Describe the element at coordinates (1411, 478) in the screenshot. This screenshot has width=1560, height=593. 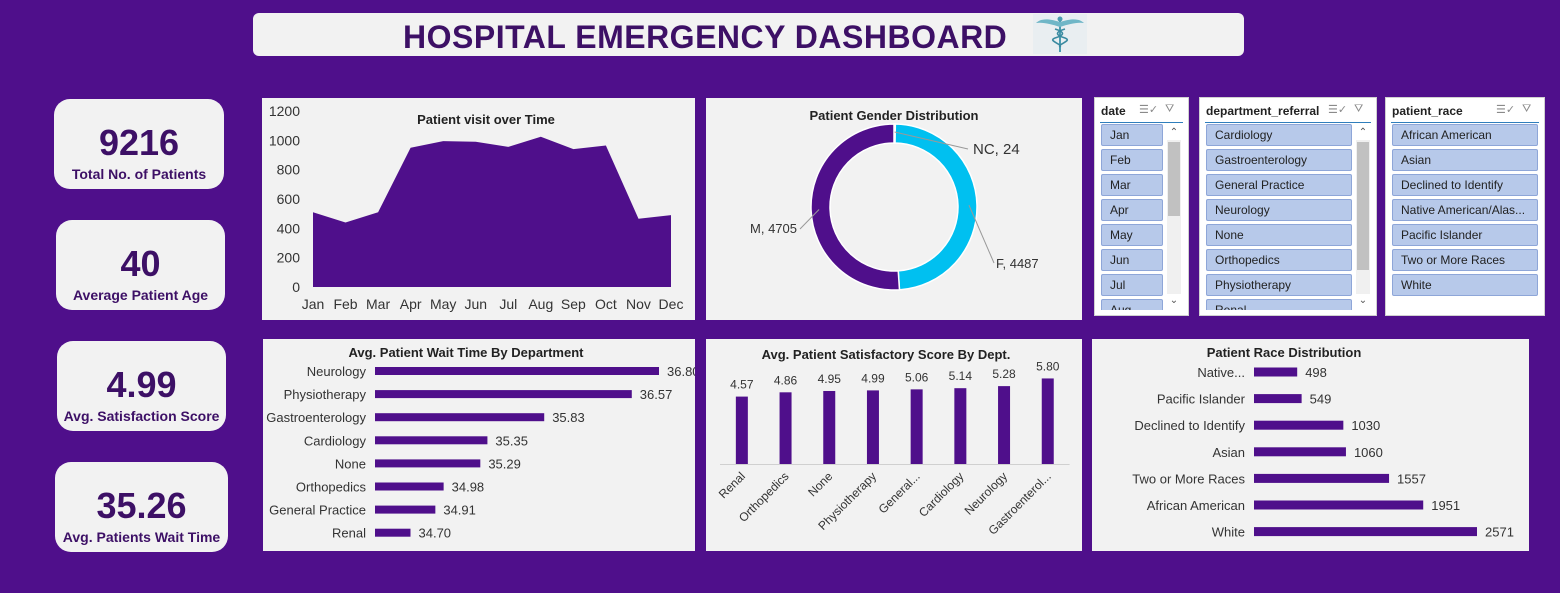
I see `data-label: 1557` at that location.